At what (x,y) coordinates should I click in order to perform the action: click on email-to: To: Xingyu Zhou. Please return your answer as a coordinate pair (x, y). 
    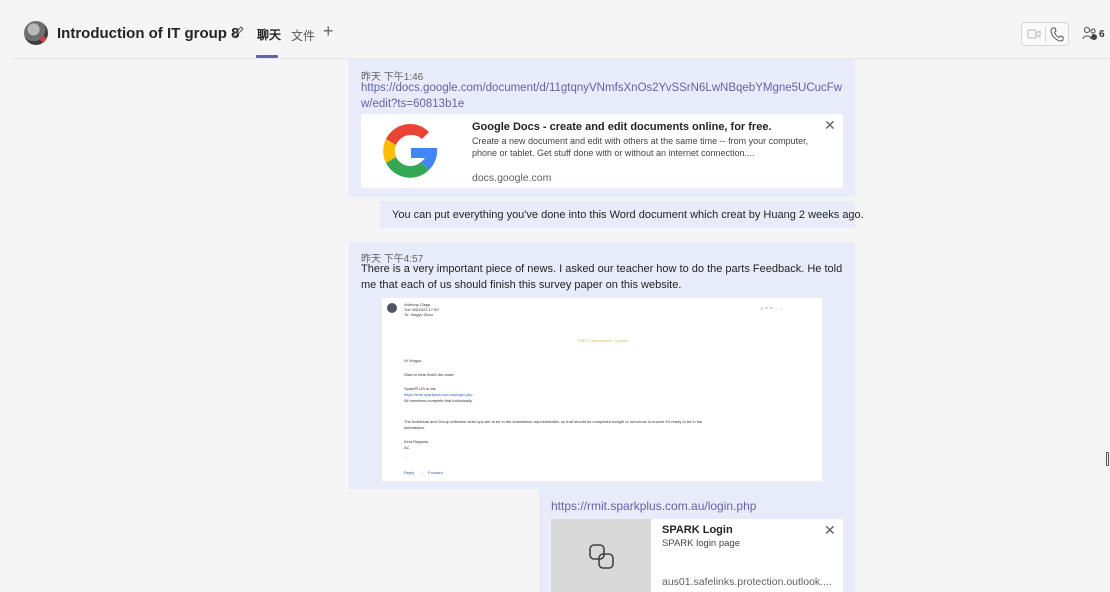
    Looking at the image, I should click on (418, 314).